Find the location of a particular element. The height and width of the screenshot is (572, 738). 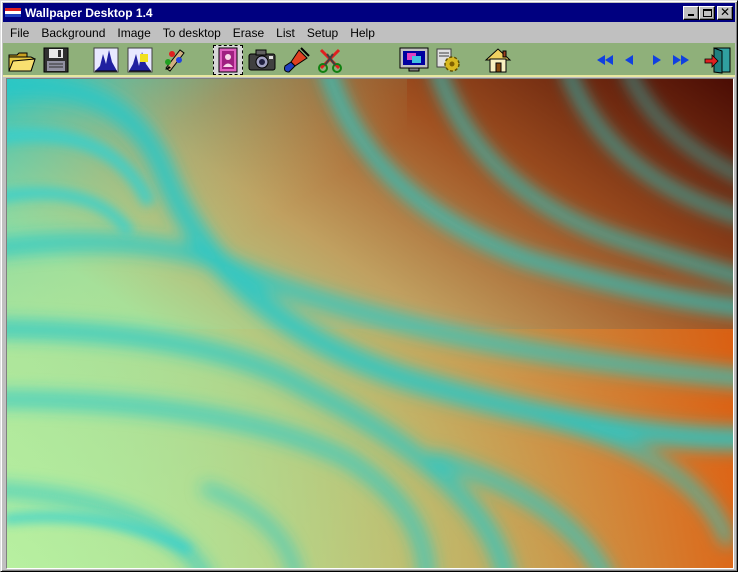

minimize-icon is located at coordinates (691, 14).